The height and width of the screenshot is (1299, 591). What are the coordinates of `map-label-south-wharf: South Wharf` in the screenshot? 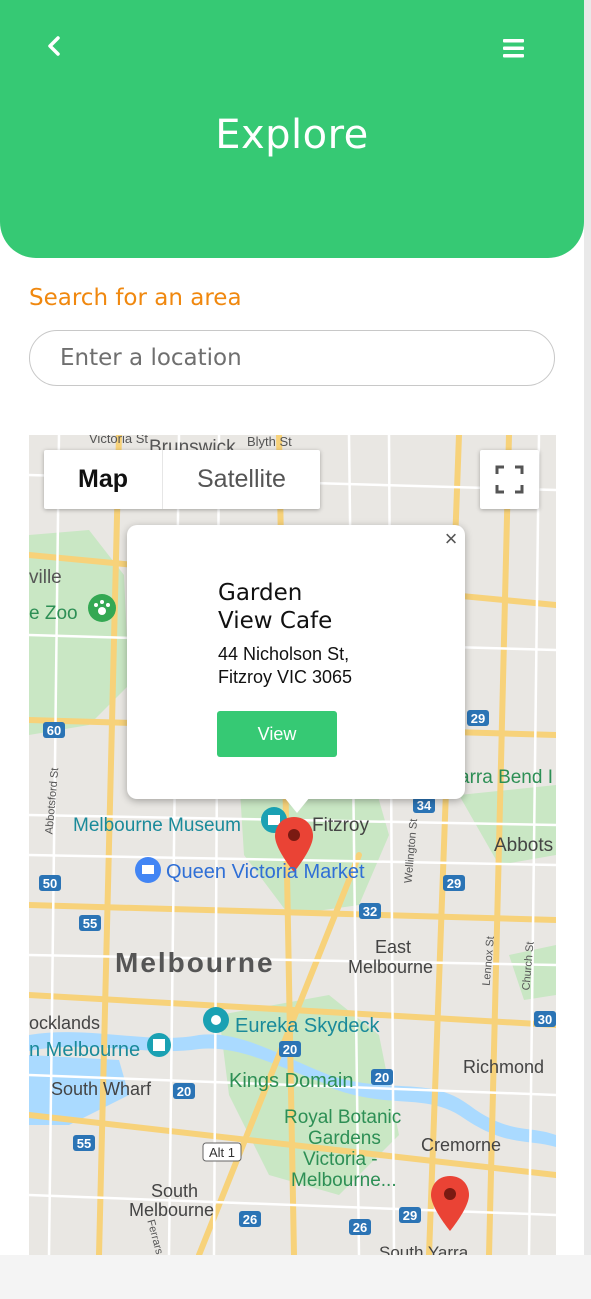 It's located at (101, 1089).